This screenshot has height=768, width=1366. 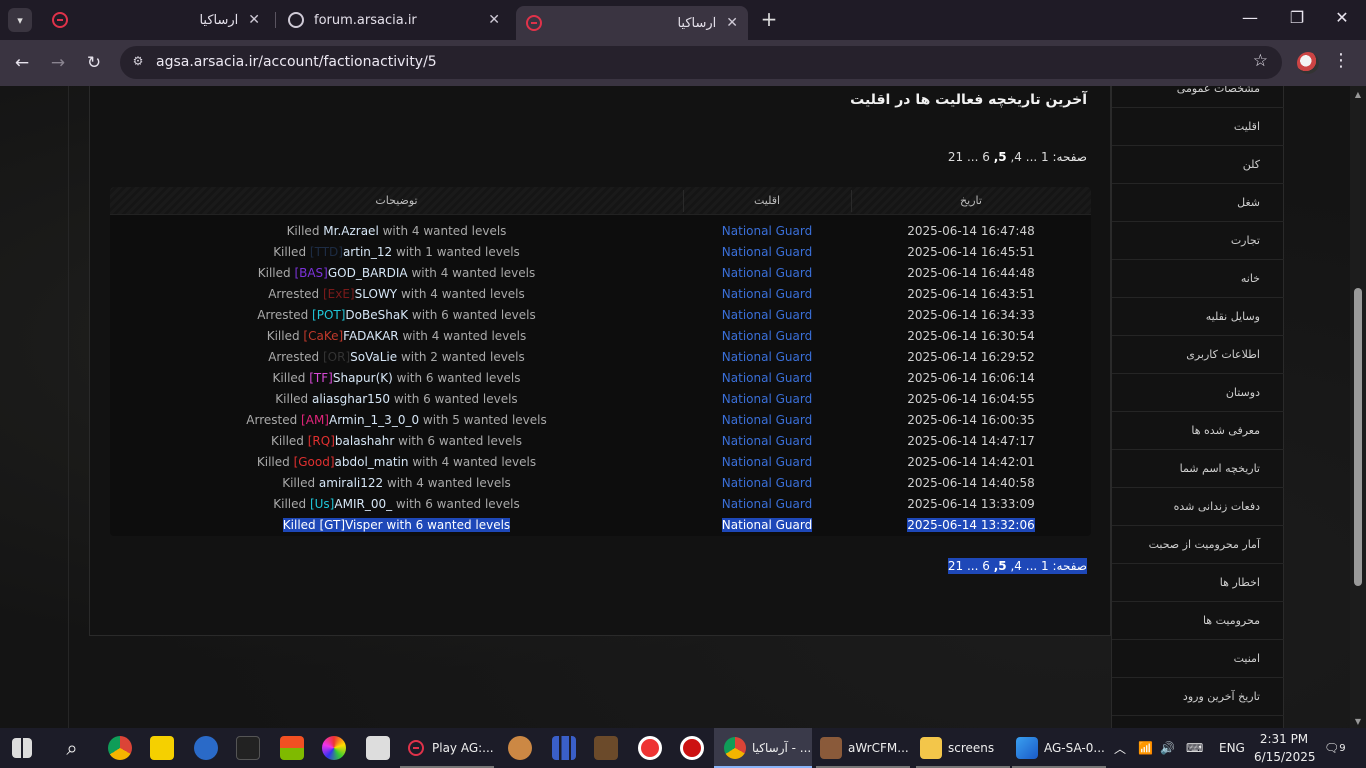 I want to click on store-icon, so click(x=292, y=748).